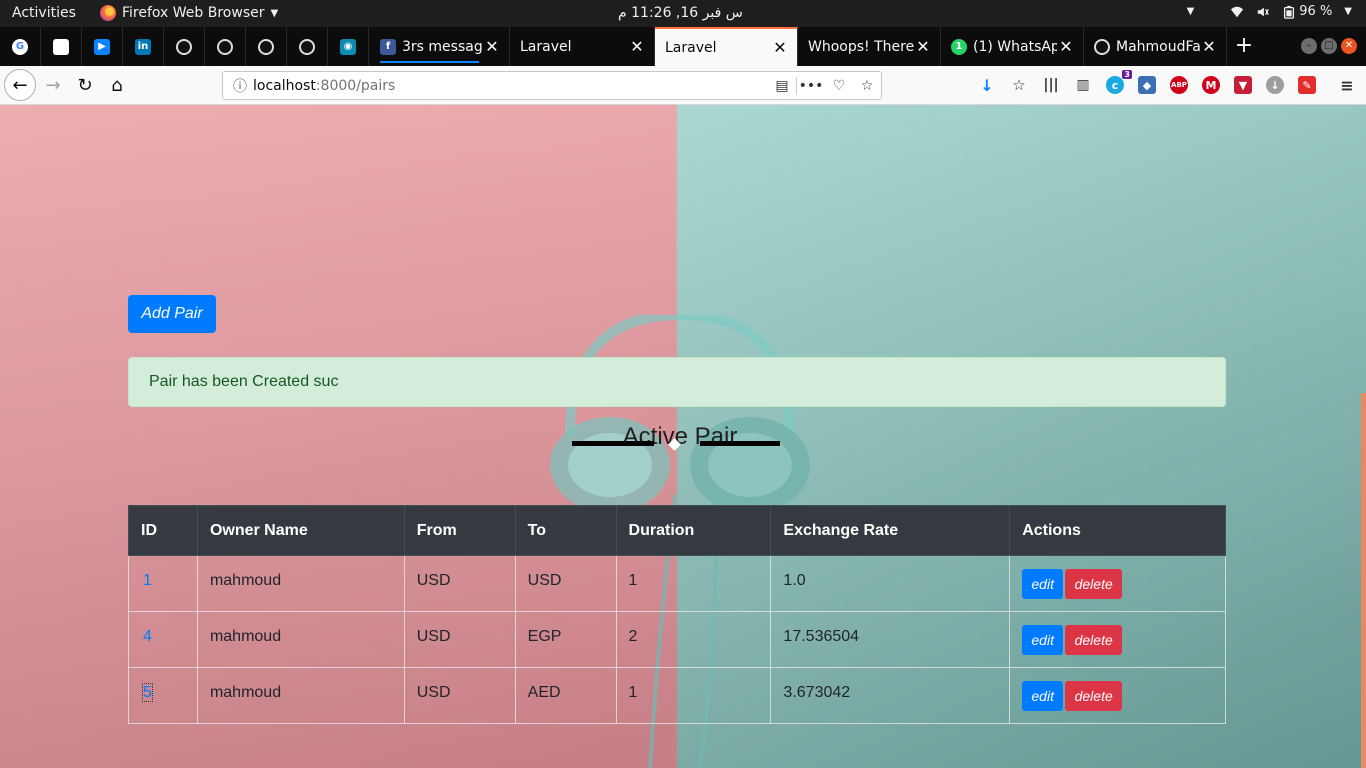 The image size is (1366, 768). I want to click on save-icon: ▼, so click(1243, 85).